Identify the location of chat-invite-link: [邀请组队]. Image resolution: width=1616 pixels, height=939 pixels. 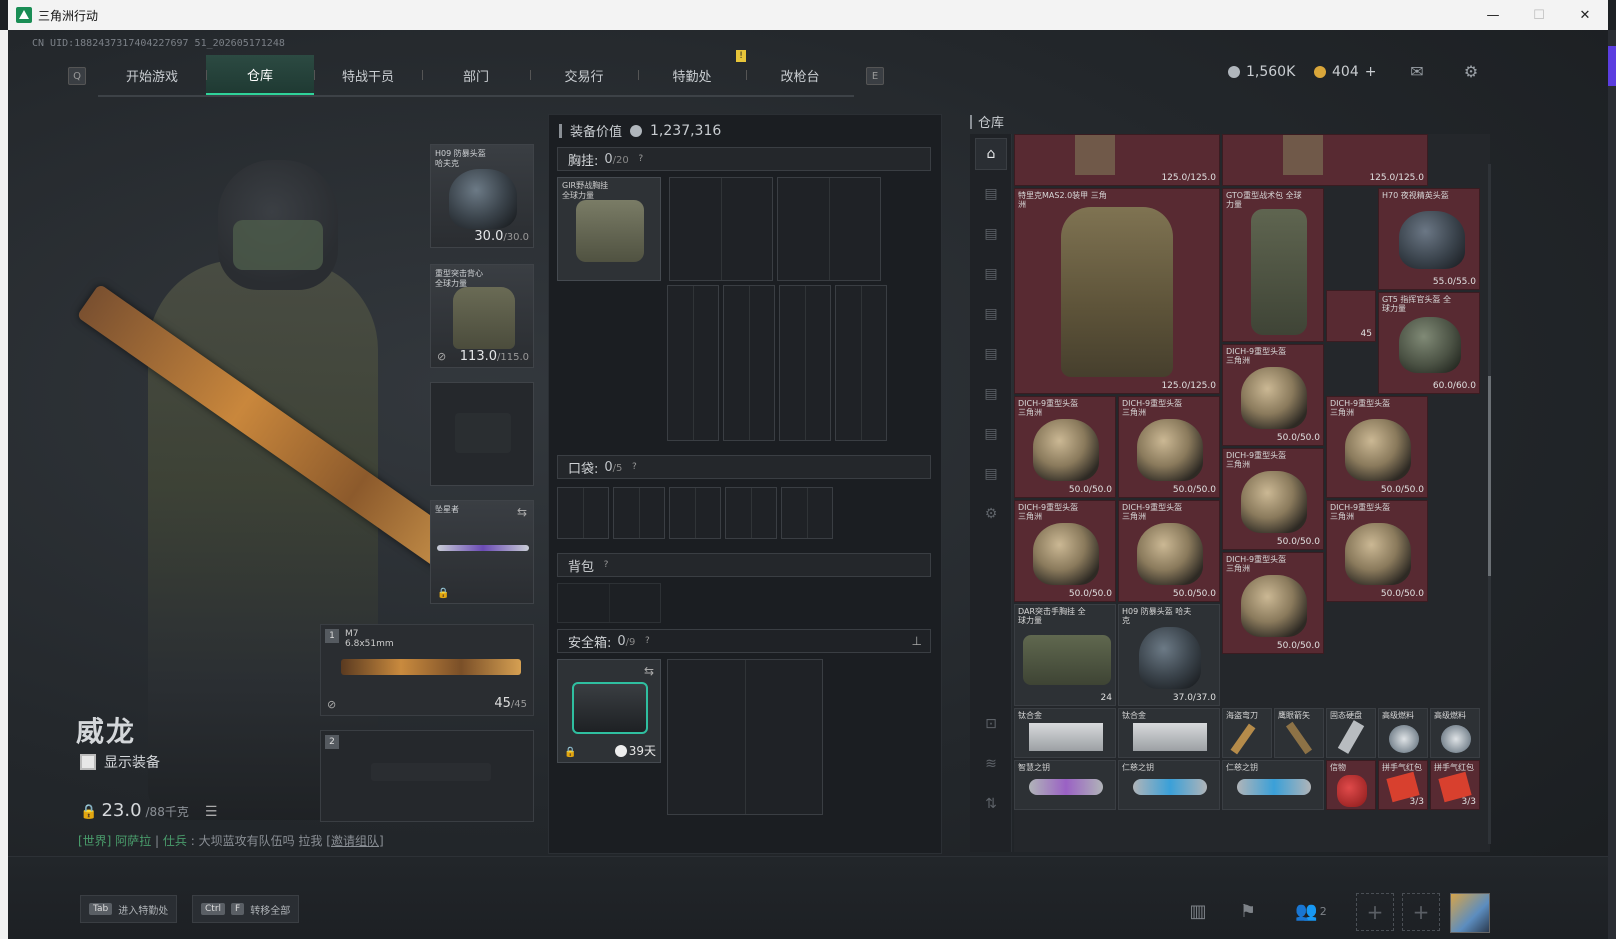
(354, 841).